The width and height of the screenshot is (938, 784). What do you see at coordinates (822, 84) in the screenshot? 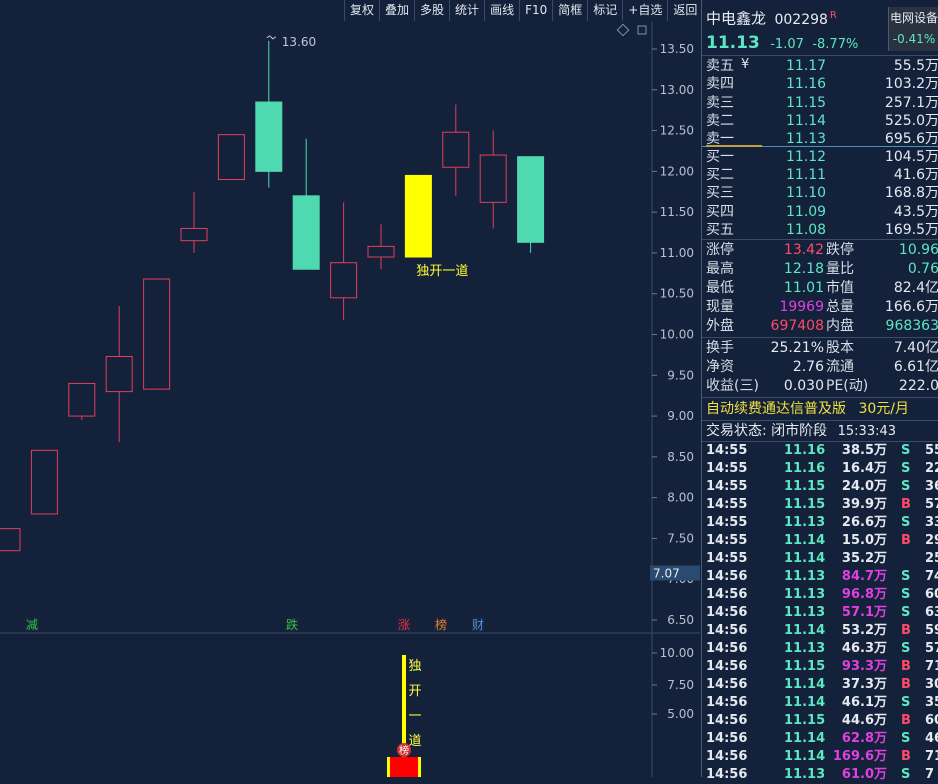
I see `book-row: 卖四 11.16 103.2万` at bounding box center [822, 84].